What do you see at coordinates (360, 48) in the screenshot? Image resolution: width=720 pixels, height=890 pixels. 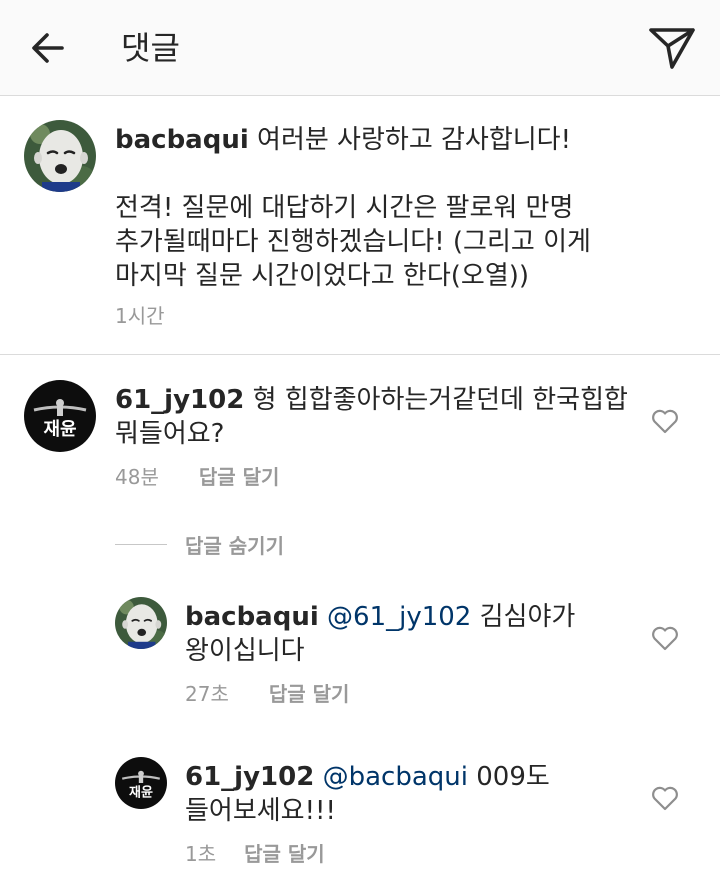 I see `top-bar: 댓글` at bounding box center [360, 48].